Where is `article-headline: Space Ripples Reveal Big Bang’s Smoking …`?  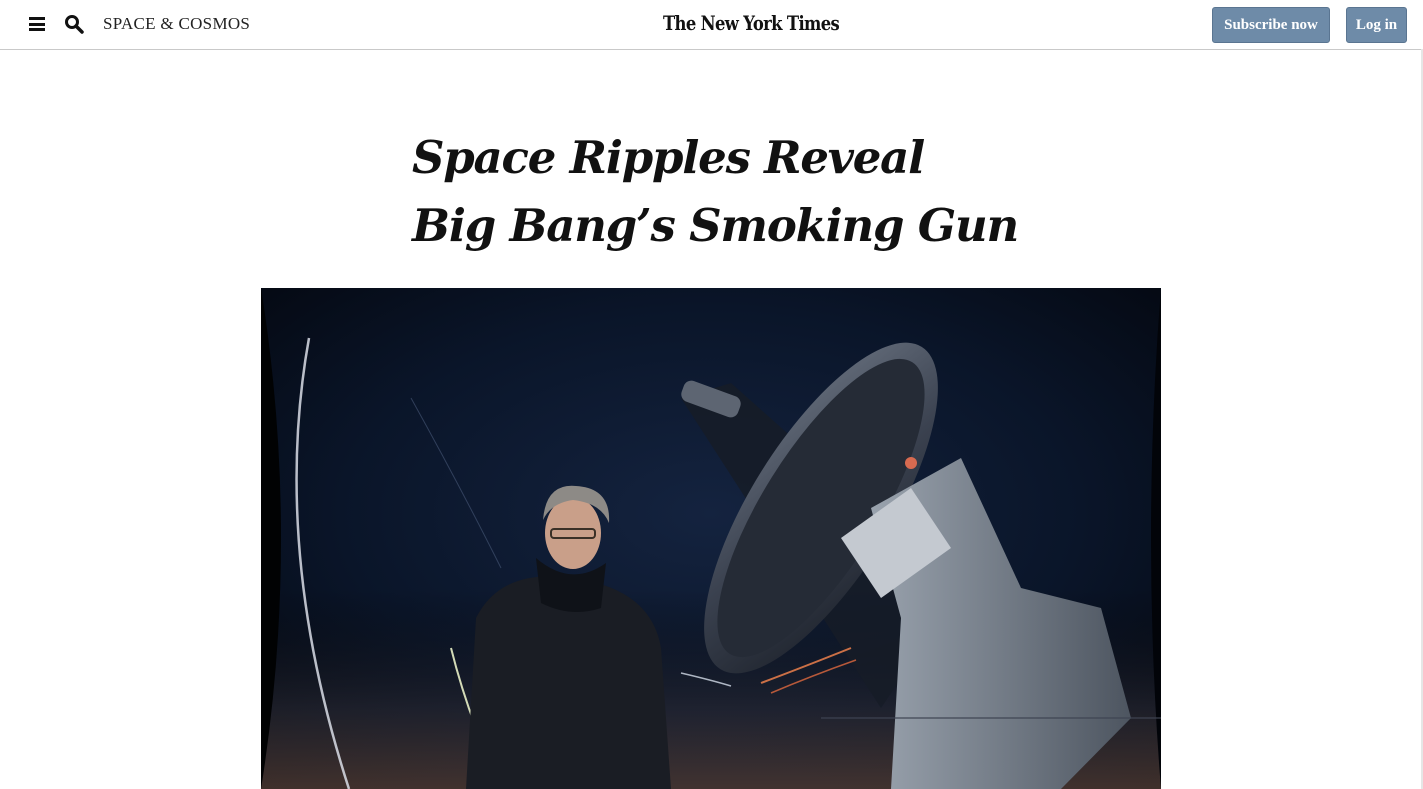 article-headline: Space Ripples Reveal Big Bang’s Smoking … is located at coordinates (732, 192).